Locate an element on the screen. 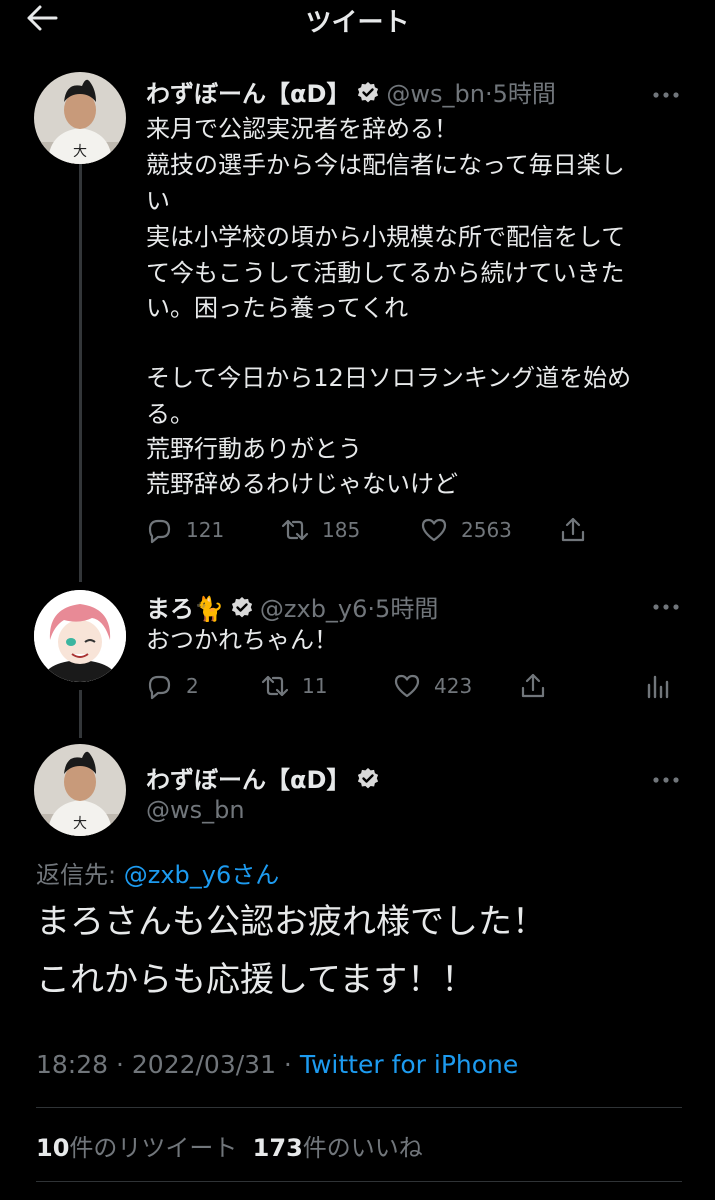  retweet-stat: 10件のリツイート is located at coordinates (136, 1148).